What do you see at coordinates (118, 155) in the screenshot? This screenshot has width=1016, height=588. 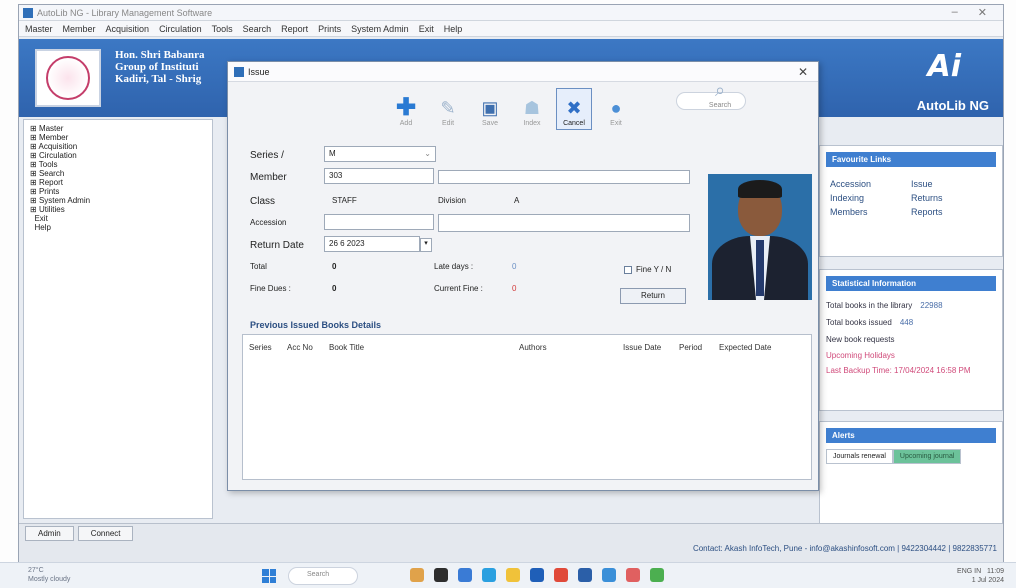 I see `tree-item: ⊞ Circulation` at bounding box center [118, 155].